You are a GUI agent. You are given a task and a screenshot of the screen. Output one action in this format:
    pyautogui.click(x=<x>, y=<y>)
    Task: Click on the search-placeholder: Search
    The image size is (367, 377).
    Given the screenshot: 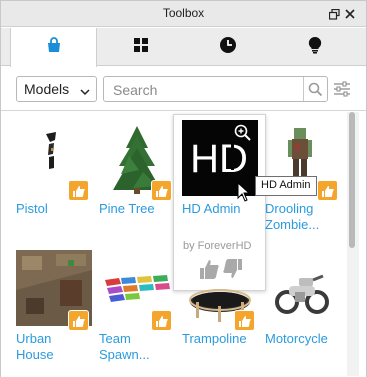 What is the action you would take?
    pyautogui.click(x=135, y=90)
    